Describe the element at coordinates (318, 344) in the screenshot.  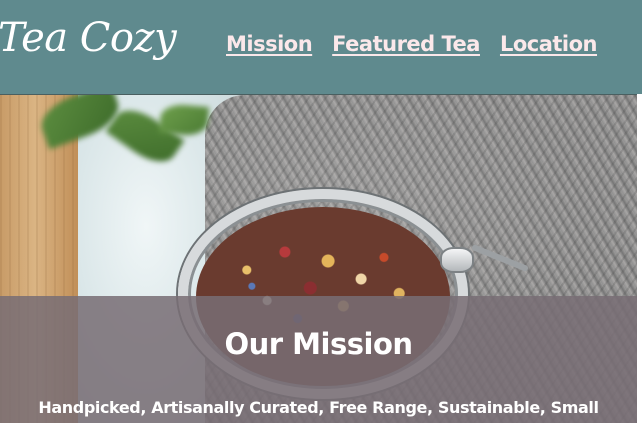
I see `mission-title: Our Mission` at that location.